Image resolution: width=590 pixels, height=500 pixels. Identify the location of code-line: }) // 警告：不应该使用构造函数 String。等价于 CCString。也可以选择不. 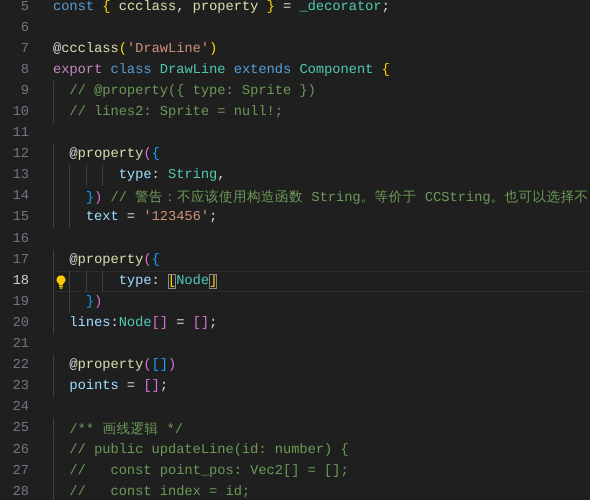
(337, 197).